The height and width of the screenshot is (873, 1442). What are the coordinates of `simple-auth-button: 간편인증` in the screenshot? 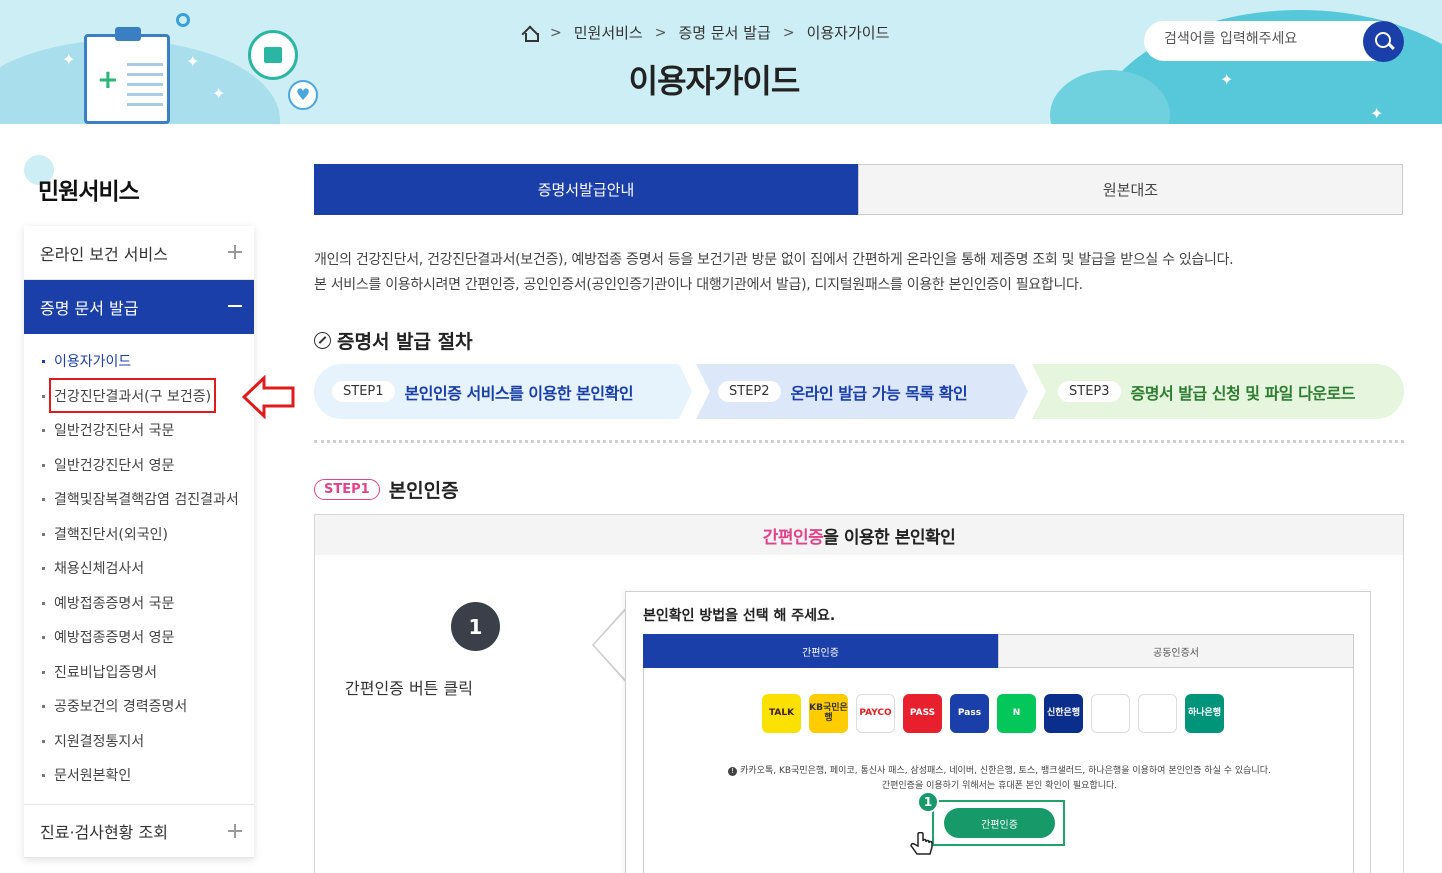 It's located at (999, 823).